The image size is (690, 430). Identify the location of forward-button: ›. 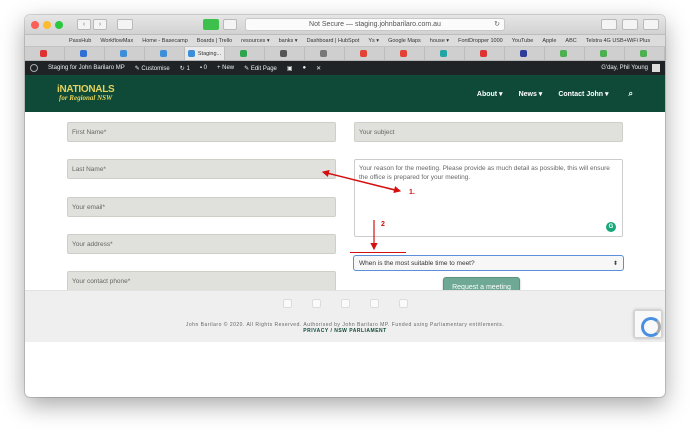
(100, 24).